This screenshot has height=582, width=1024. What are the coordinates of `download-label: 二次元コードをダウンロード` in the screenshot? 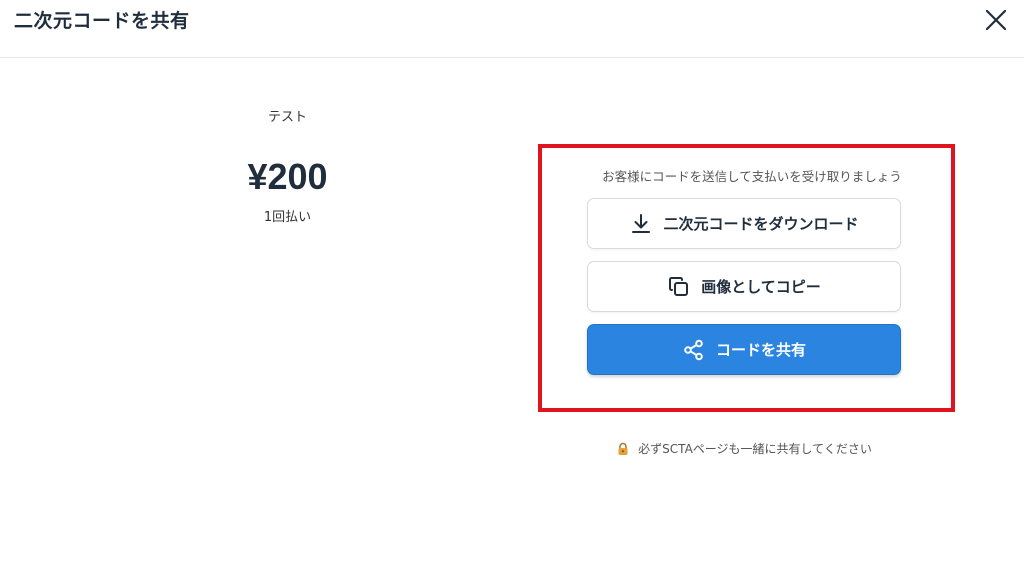 It's located at (761, 224).